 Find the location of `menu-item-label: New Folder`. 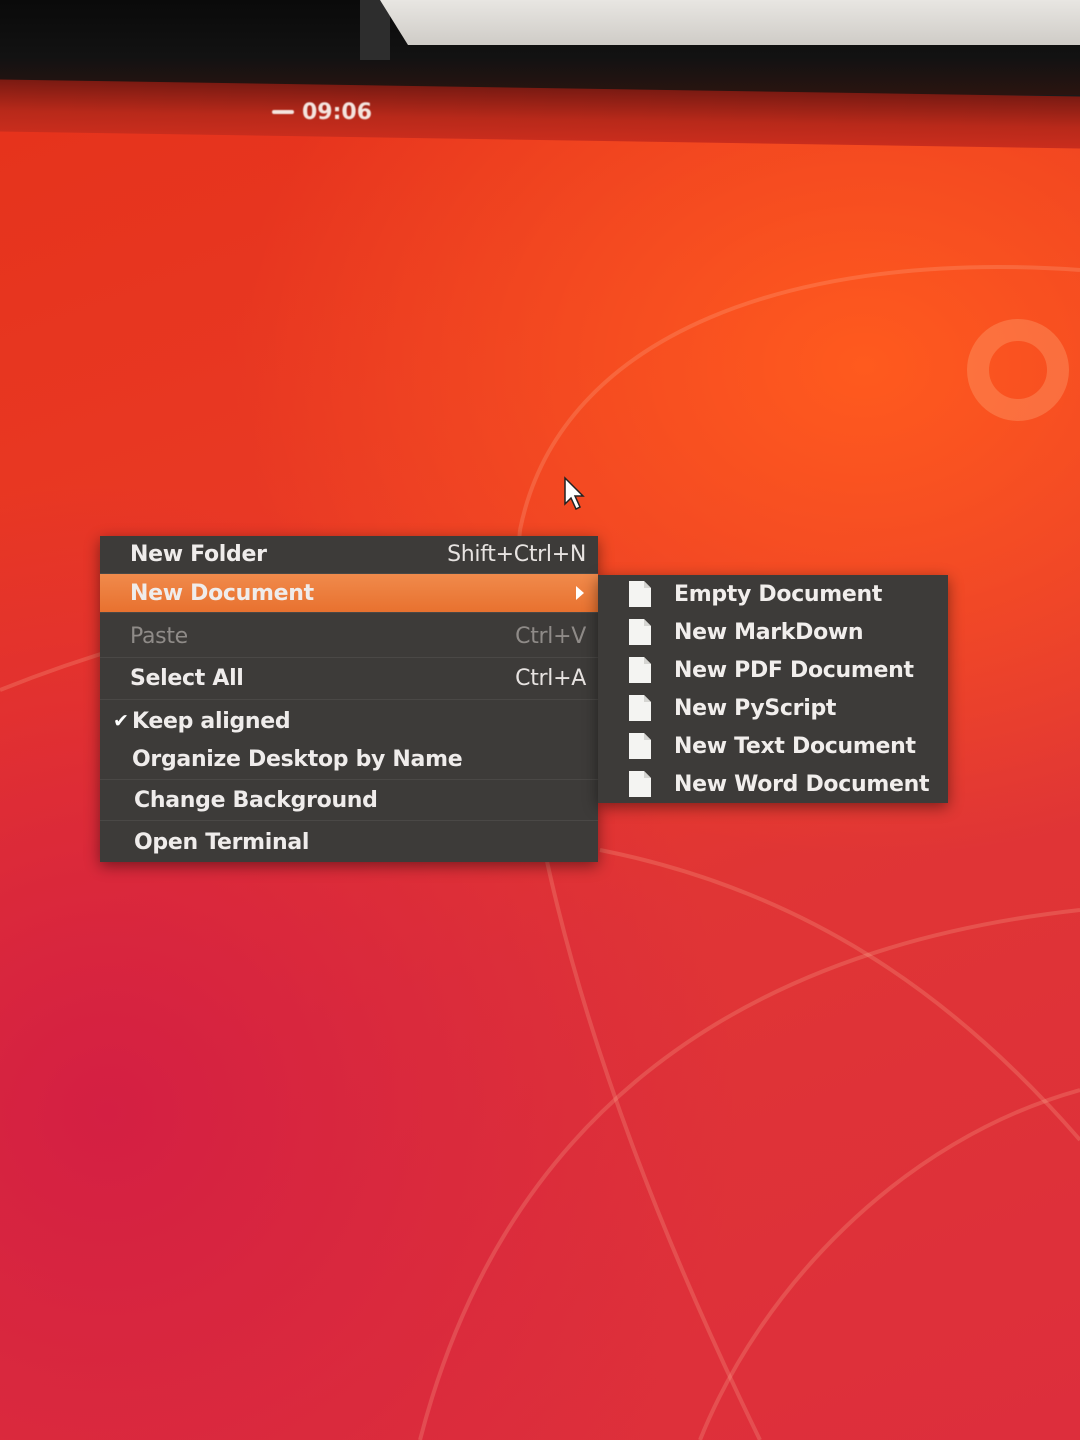

menu-item-label: New Folder is located at coordinates (198, 554).